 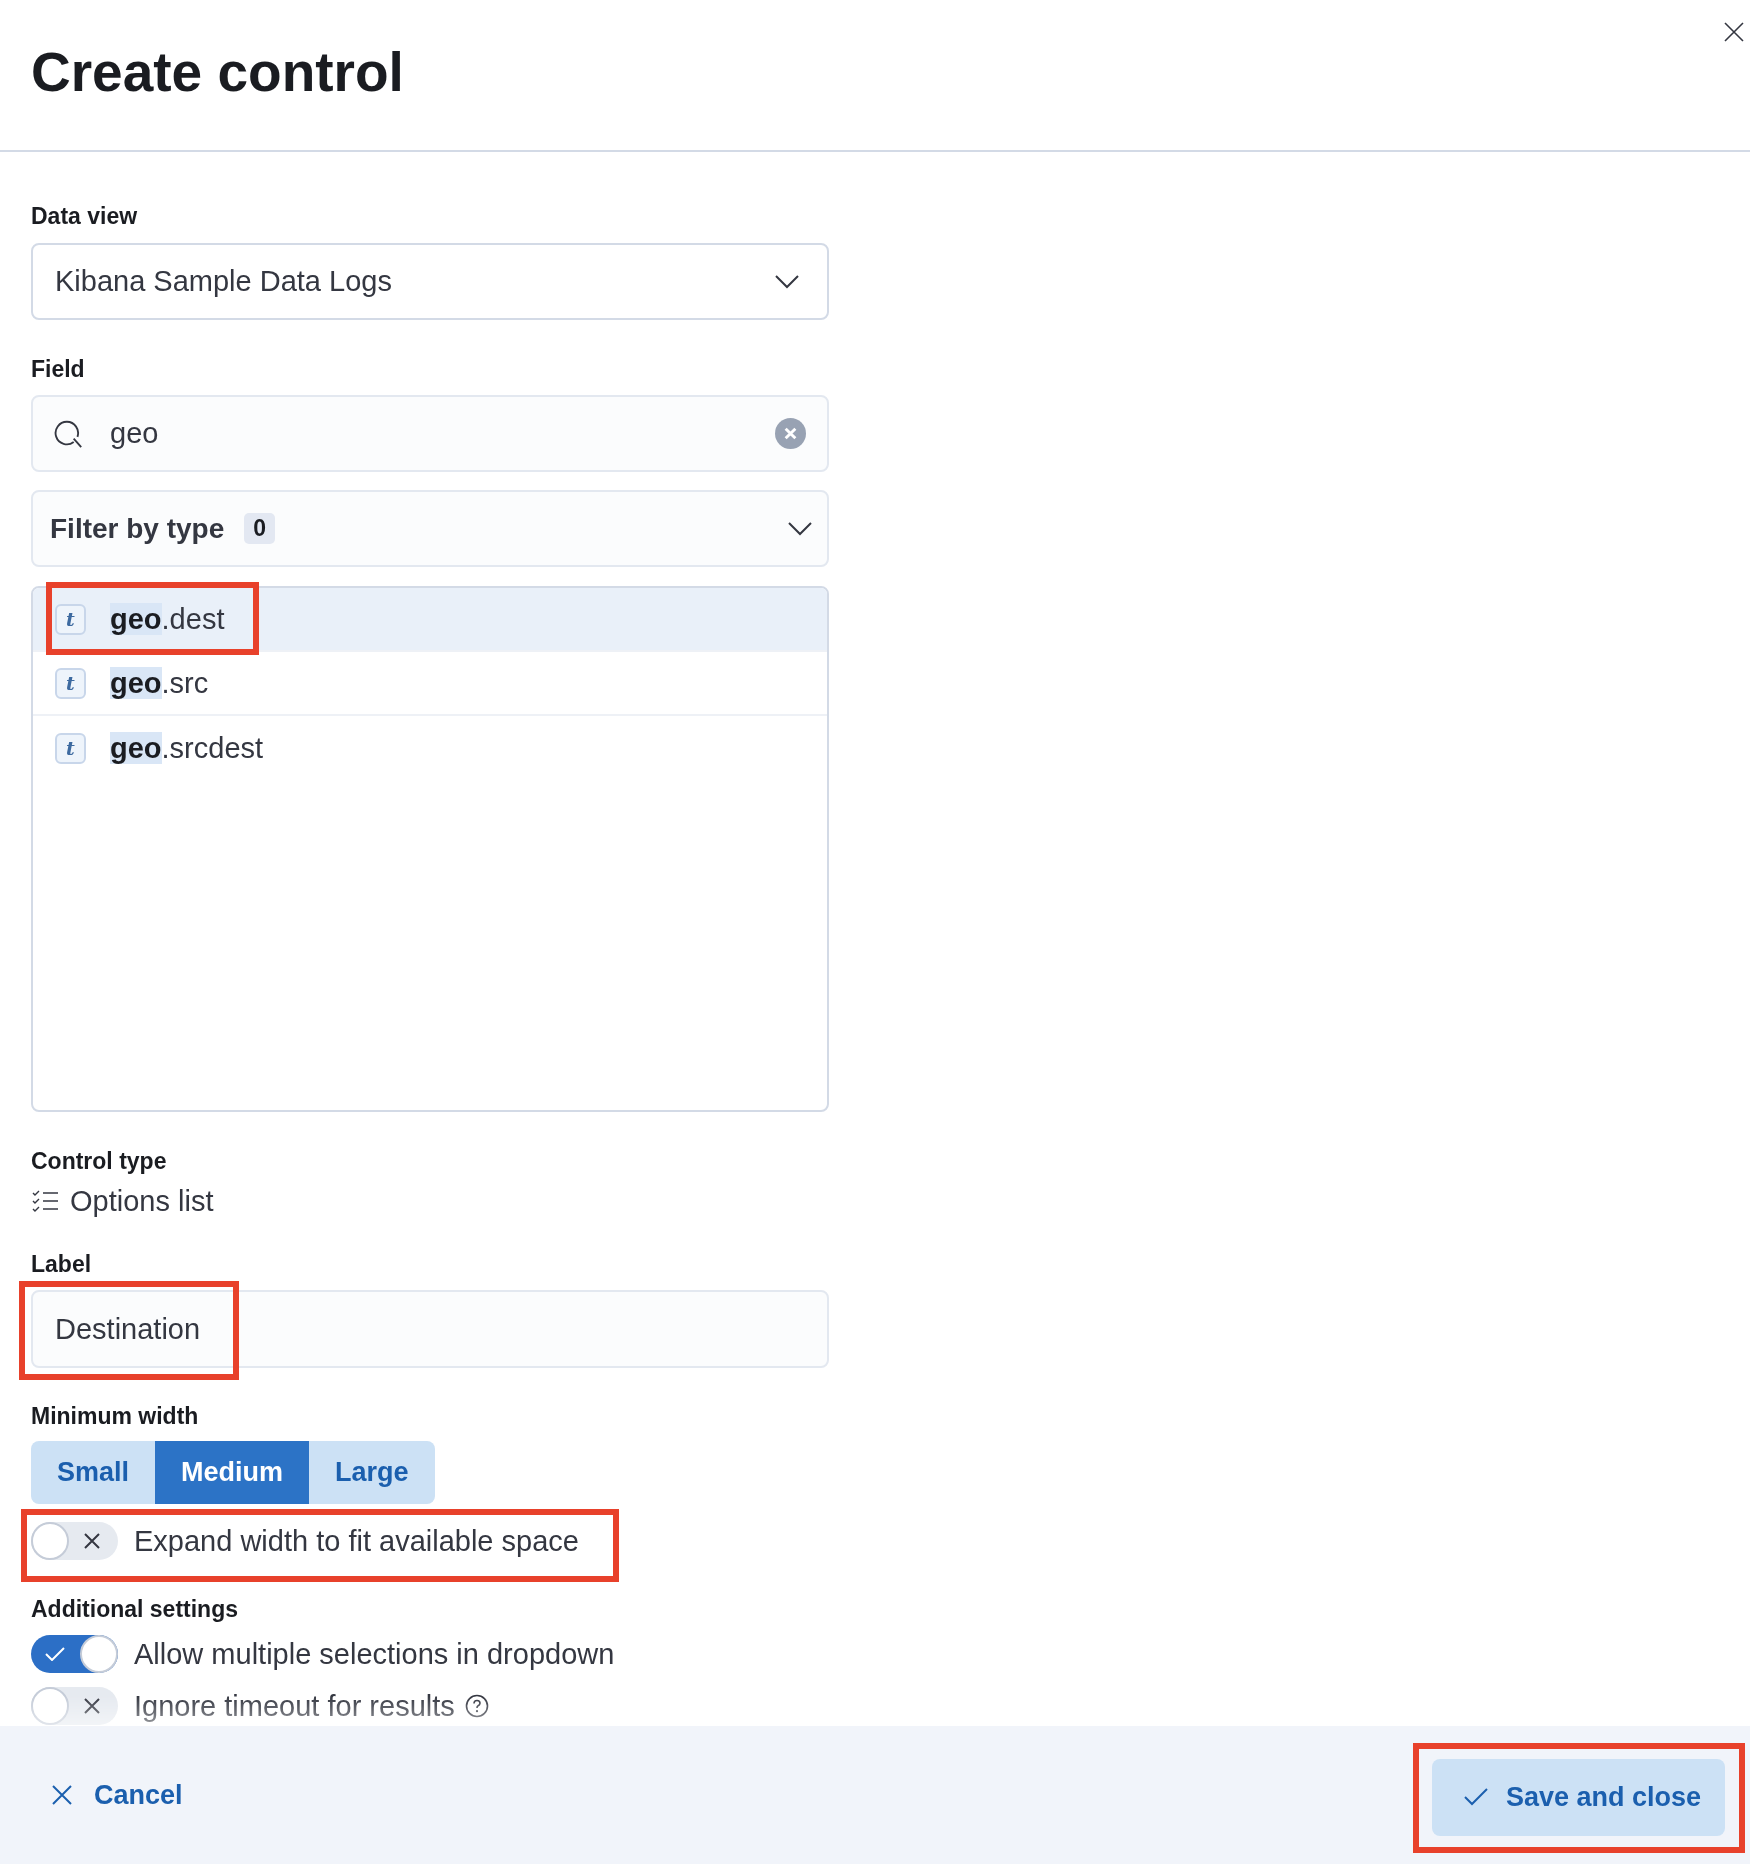 What do you see at coordinates (115, 1416) in the screenshot?
I see `field-label: Minimum width` at bounding box center [115, 1416].